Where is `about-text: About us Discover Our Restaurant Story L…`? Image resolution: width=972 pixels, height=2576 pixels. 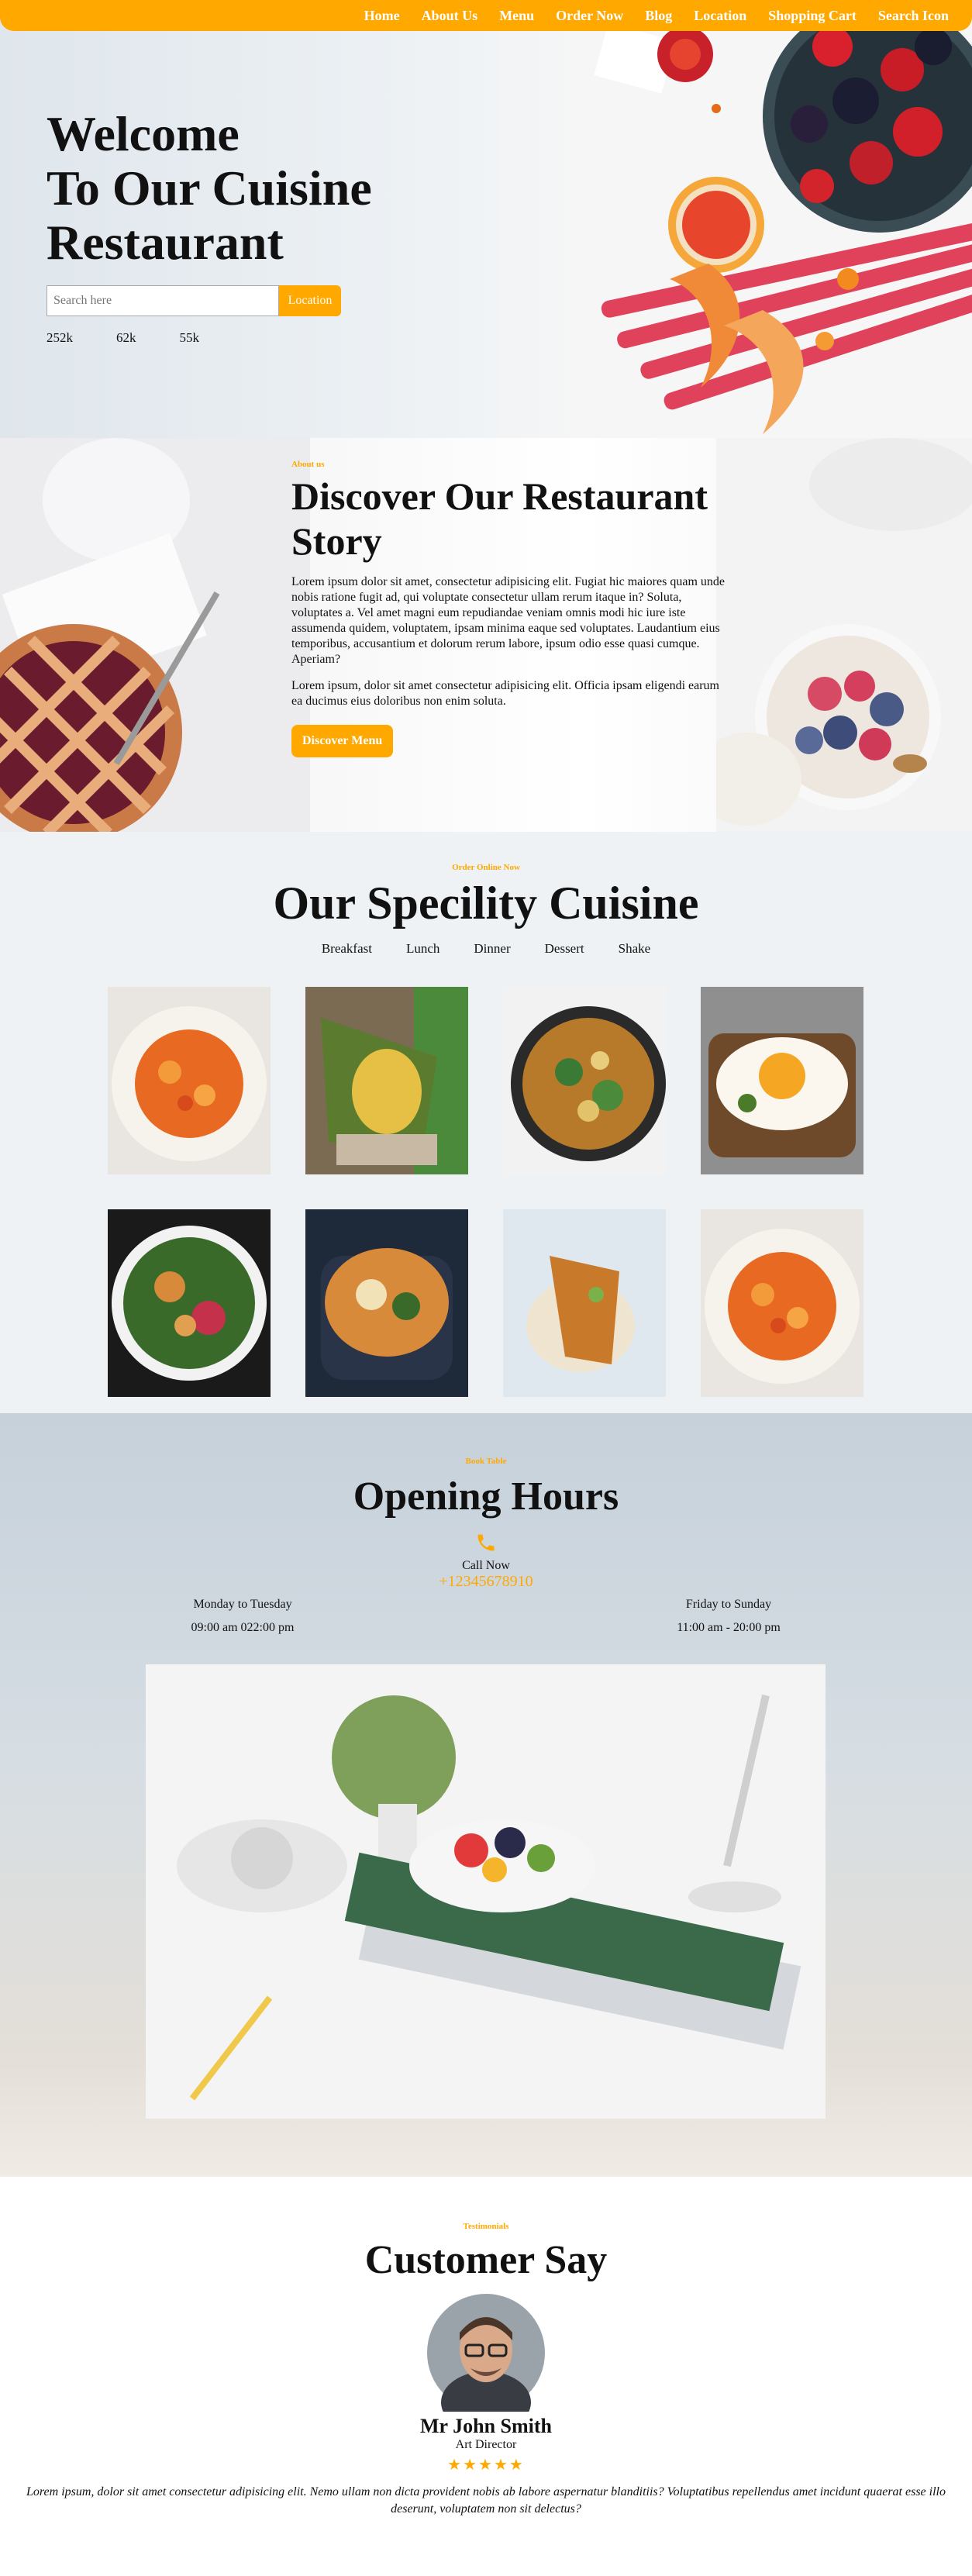 about-text: About us Discover Our Restaurant Story L… is located at coordinates (510, 608).